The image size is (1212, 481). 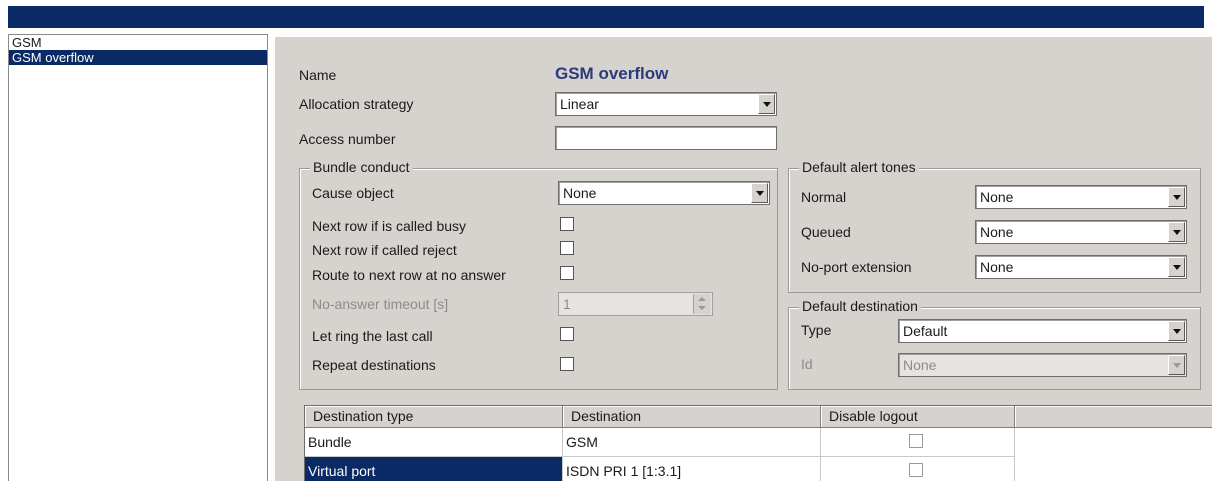 I want to click on next-row-reject-label: Next row if called reject, so click(x=384, y=250).